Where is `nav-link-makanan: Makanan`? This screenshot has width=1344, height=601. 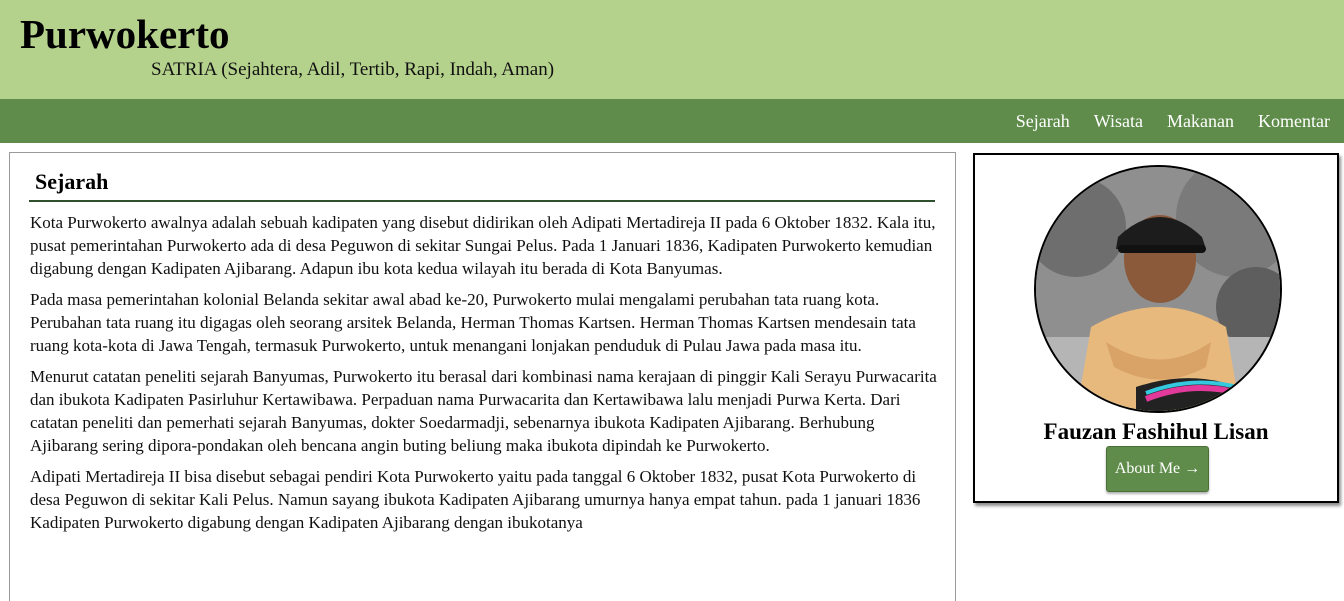
nav-link-makanan: Makanan is located at coordinates (1200, 121).